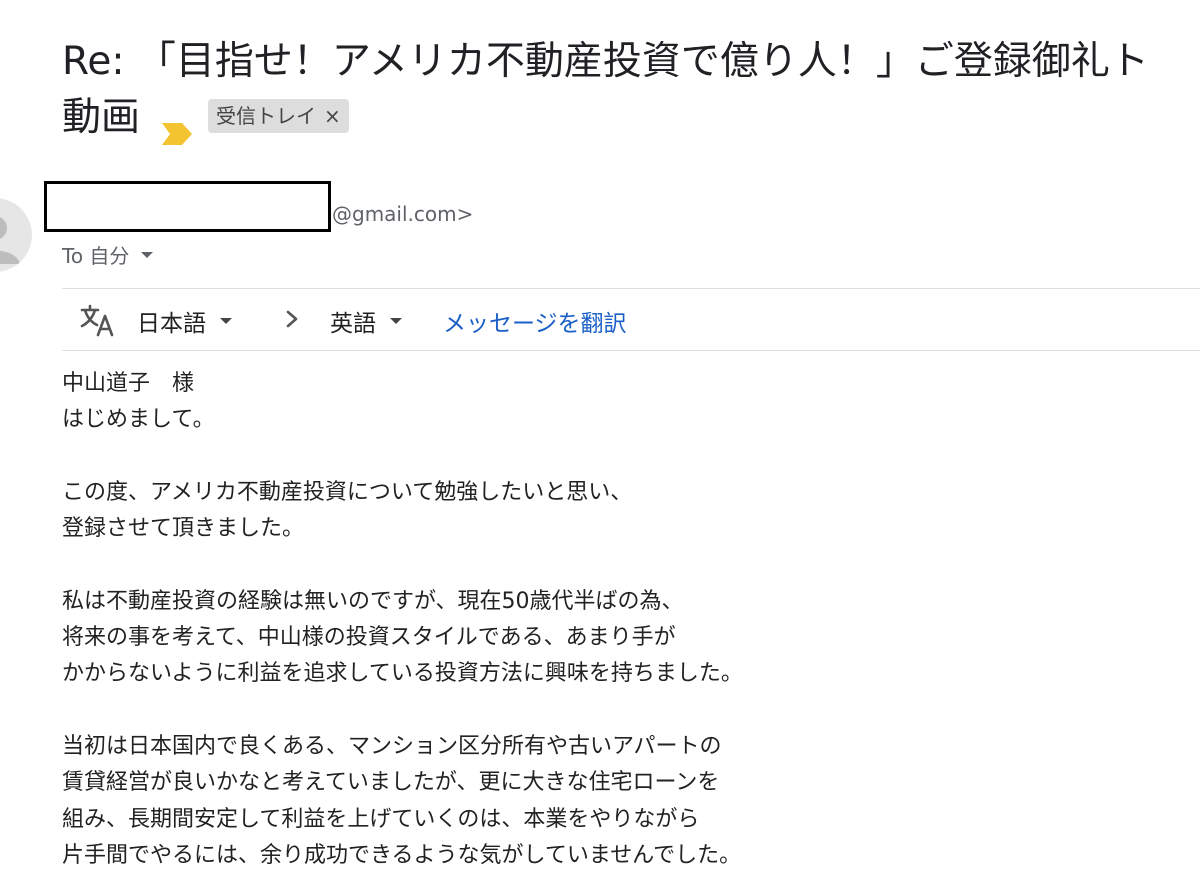 The image size is (1200, 886). What do you see at coordinates (347, 492) in the screenshot?
I see `body-line: この度、アメリカ不動産投資について勉強したいと思い、` at bounding box center [347, 492].